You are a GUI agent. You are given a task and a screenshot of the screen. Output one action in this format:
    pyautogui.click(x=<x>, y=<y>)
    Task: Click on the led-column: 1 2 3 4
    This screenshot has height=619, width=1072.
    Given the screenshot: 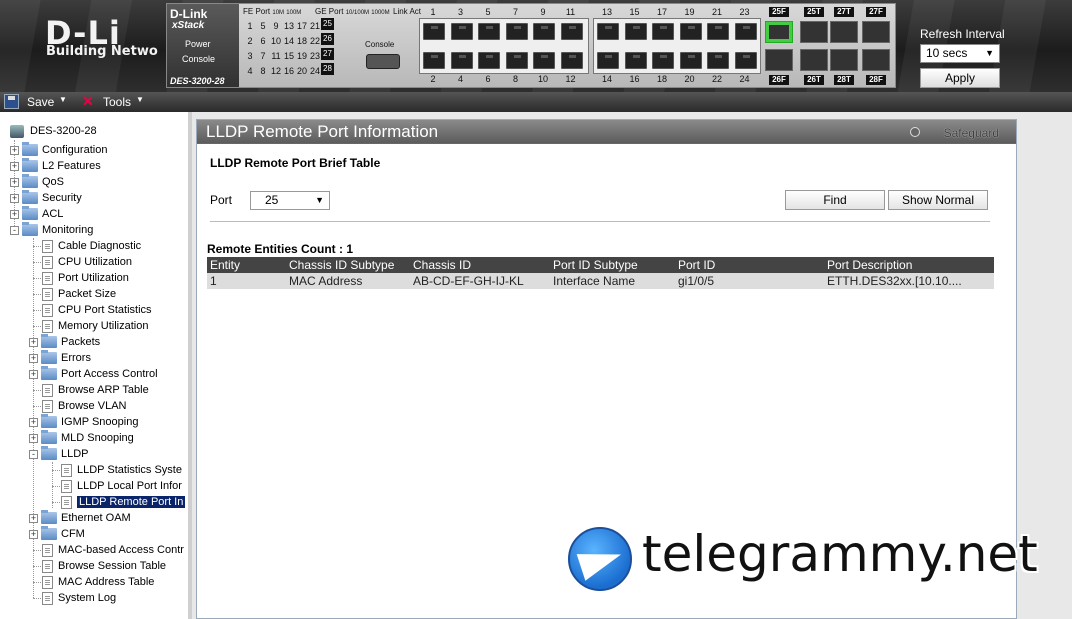 What is the action you would take?
    pyautogui.click(x=250, y=49)
    